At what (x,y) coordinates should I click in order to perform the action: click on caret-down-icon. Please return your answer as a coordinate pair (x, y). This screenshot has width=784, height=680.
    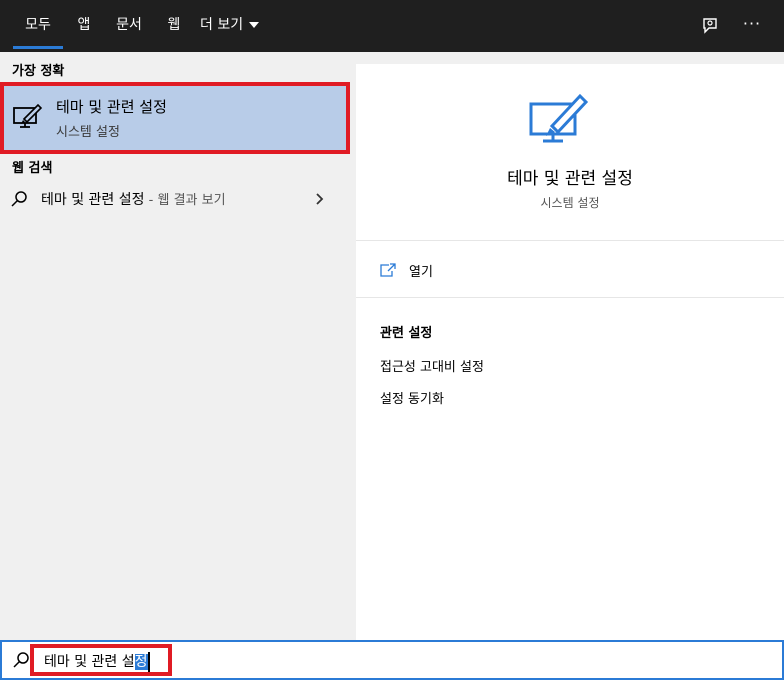
    Looking at the image, I should click on (254, 25).